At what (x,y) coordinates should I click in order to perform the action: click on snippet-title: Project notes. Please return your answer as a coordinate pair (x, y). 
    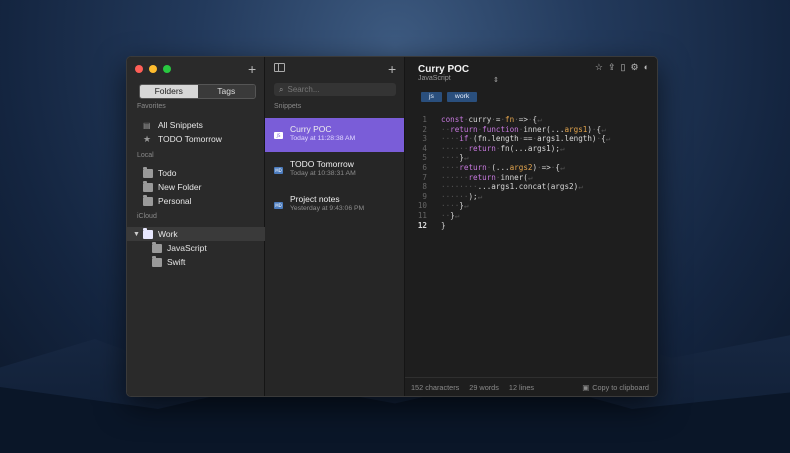
    Looking at the image, I should click on (315, 199).